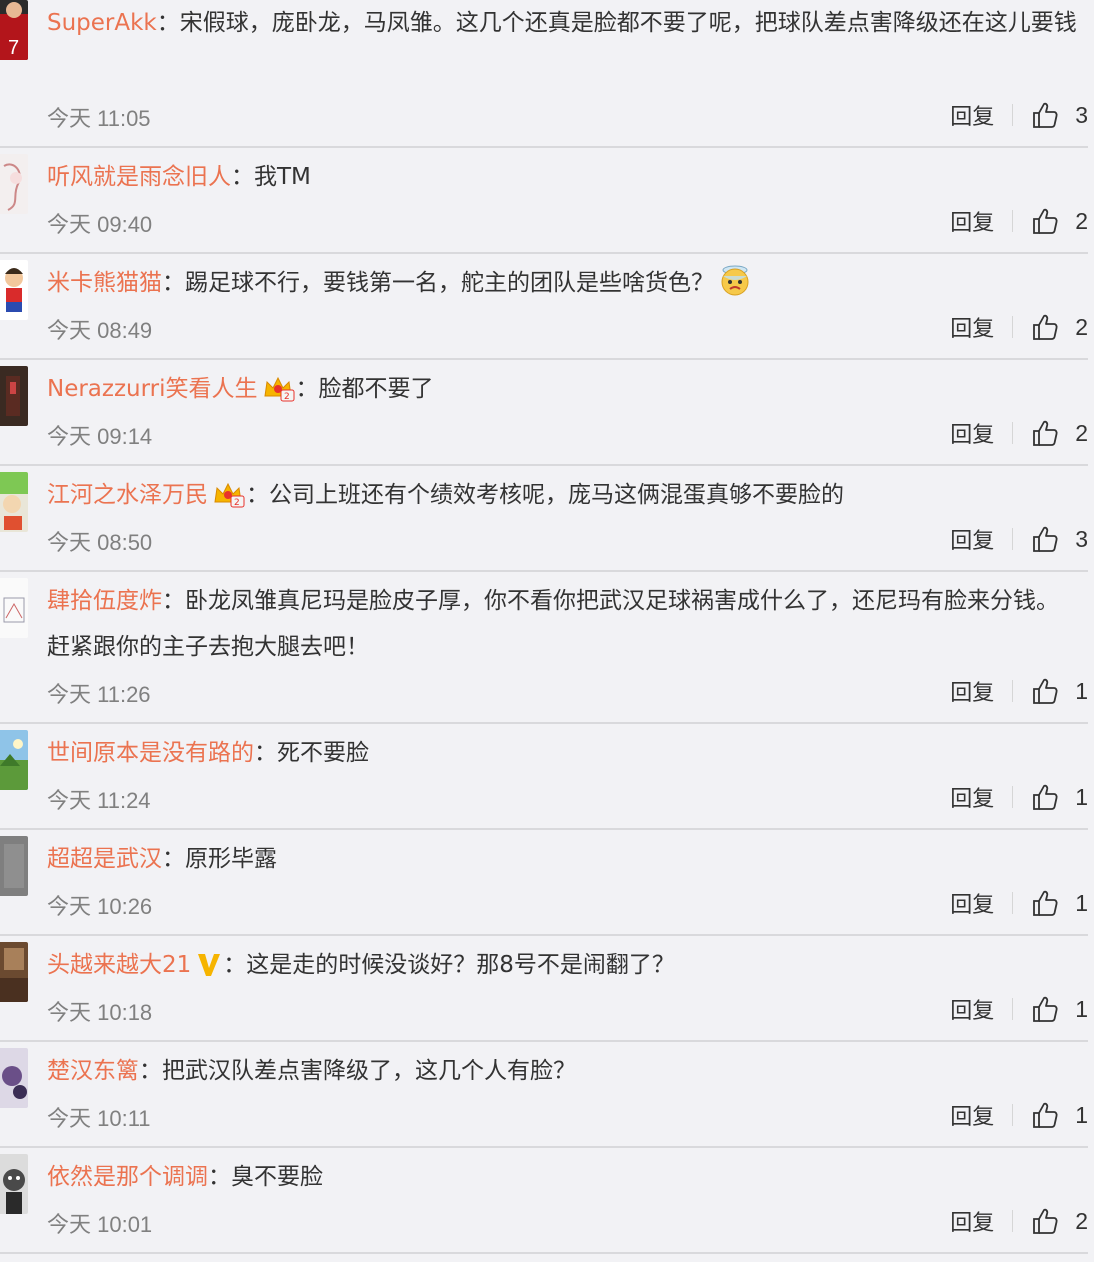 The height and width of the screenshot is (1262, 1094). Describe the element at coordinates (237, 503) in the screenshot. I see `svg-text: 2` at that location.